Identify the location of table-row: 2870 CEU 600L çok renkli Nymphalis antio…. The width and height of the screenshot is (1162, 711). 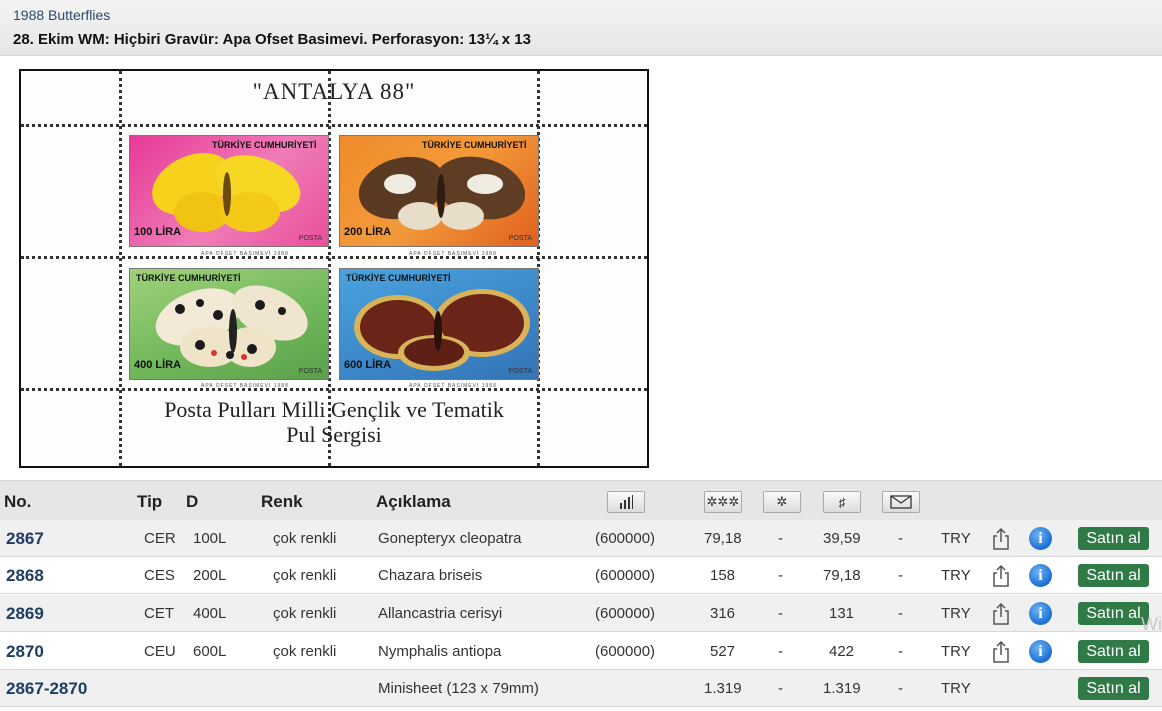
(581, 651).